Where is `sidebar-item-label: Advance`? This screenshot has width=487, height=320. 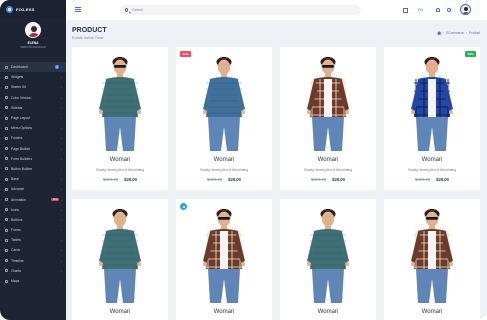 sidebar-item-label: Advance is located at coordinates (18, 189).